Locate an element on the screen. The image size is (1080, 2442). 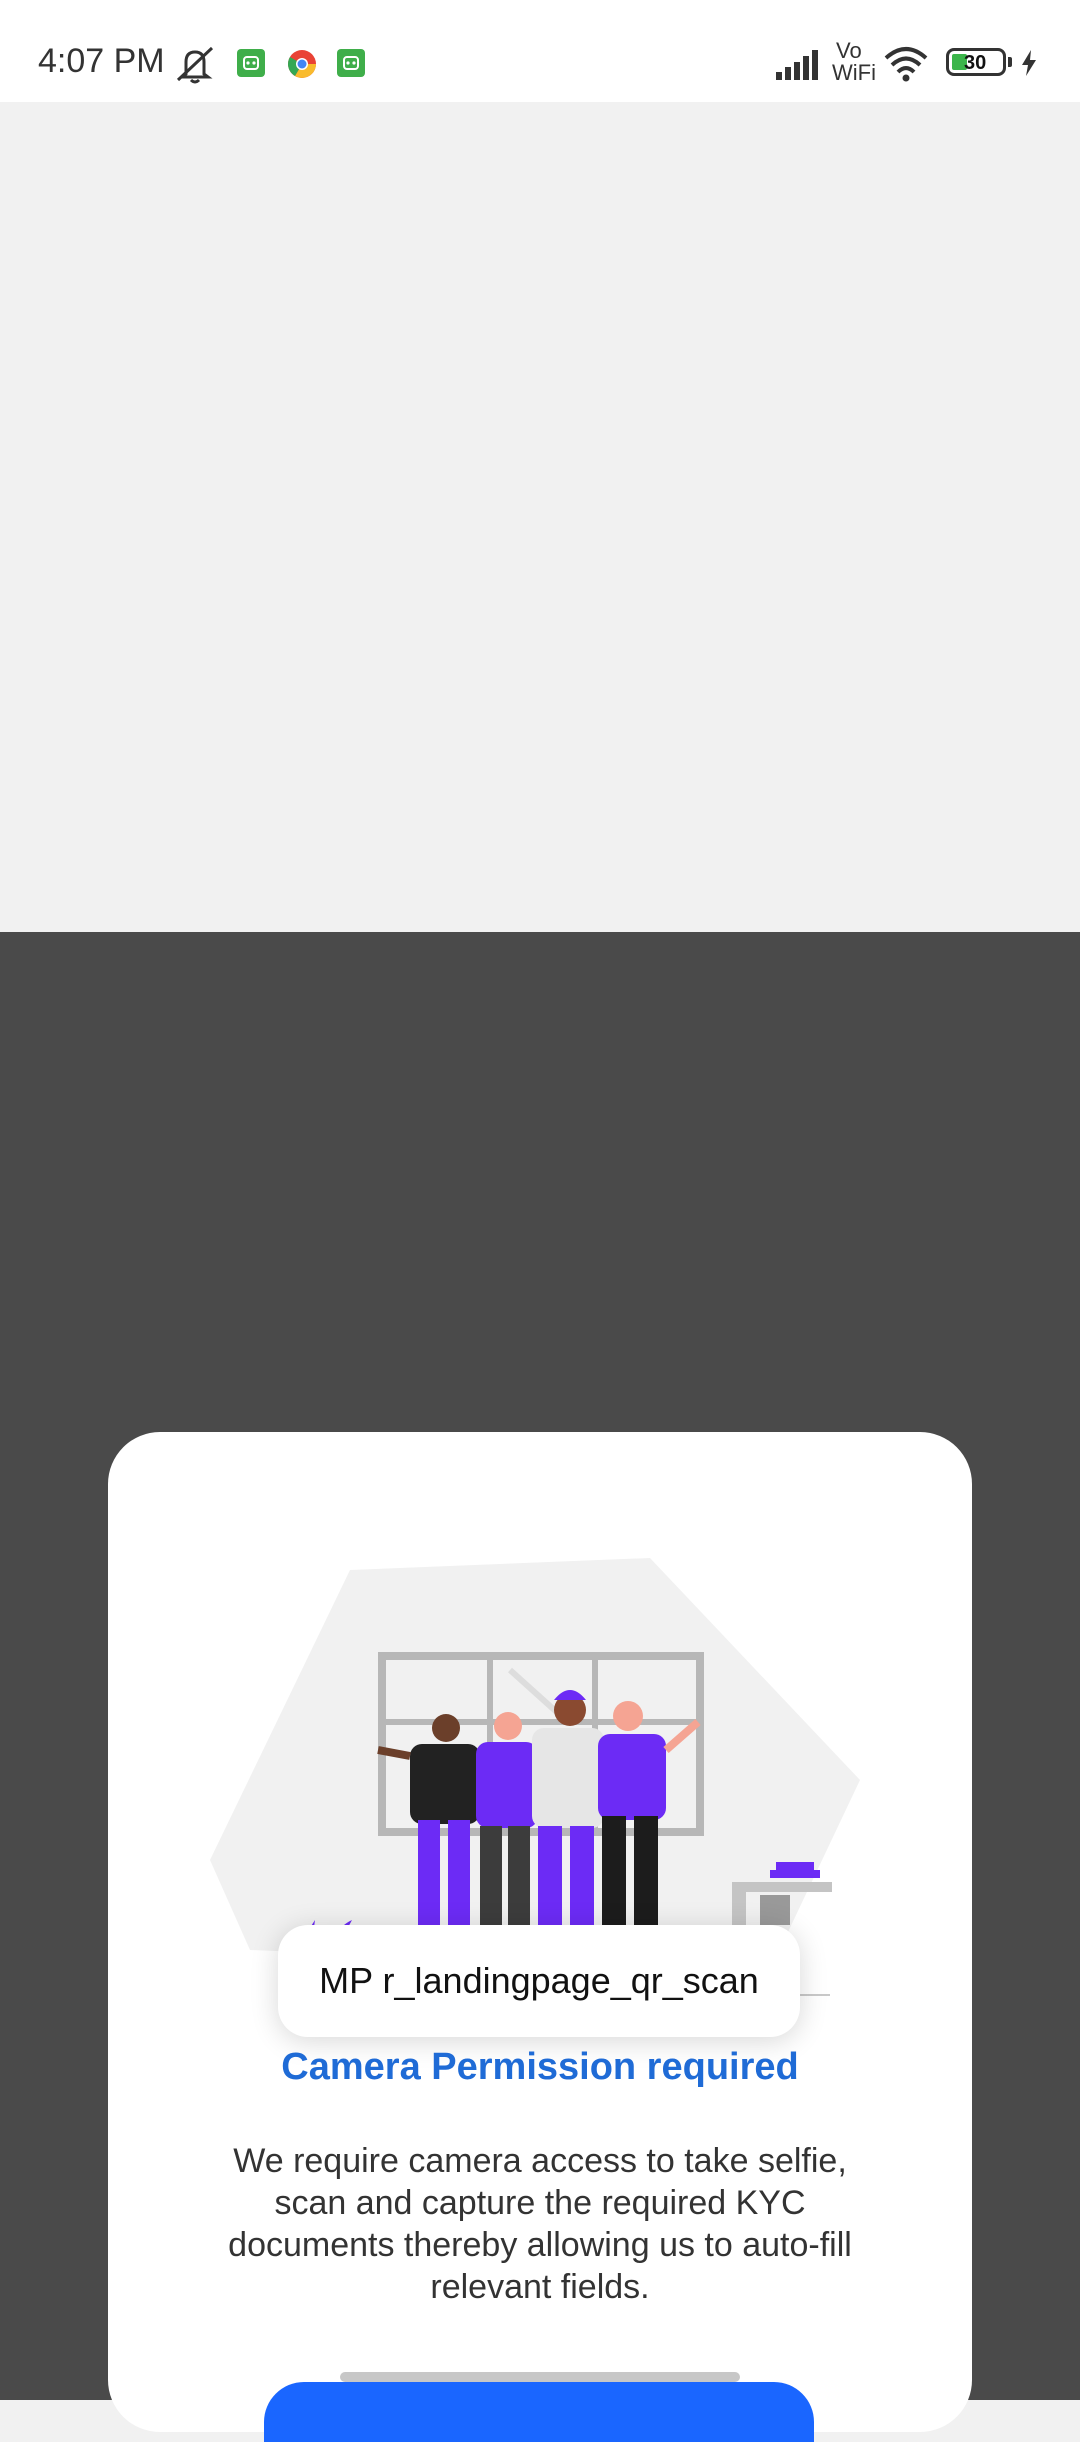
charging-icon is located at coordinates (1029, 63).